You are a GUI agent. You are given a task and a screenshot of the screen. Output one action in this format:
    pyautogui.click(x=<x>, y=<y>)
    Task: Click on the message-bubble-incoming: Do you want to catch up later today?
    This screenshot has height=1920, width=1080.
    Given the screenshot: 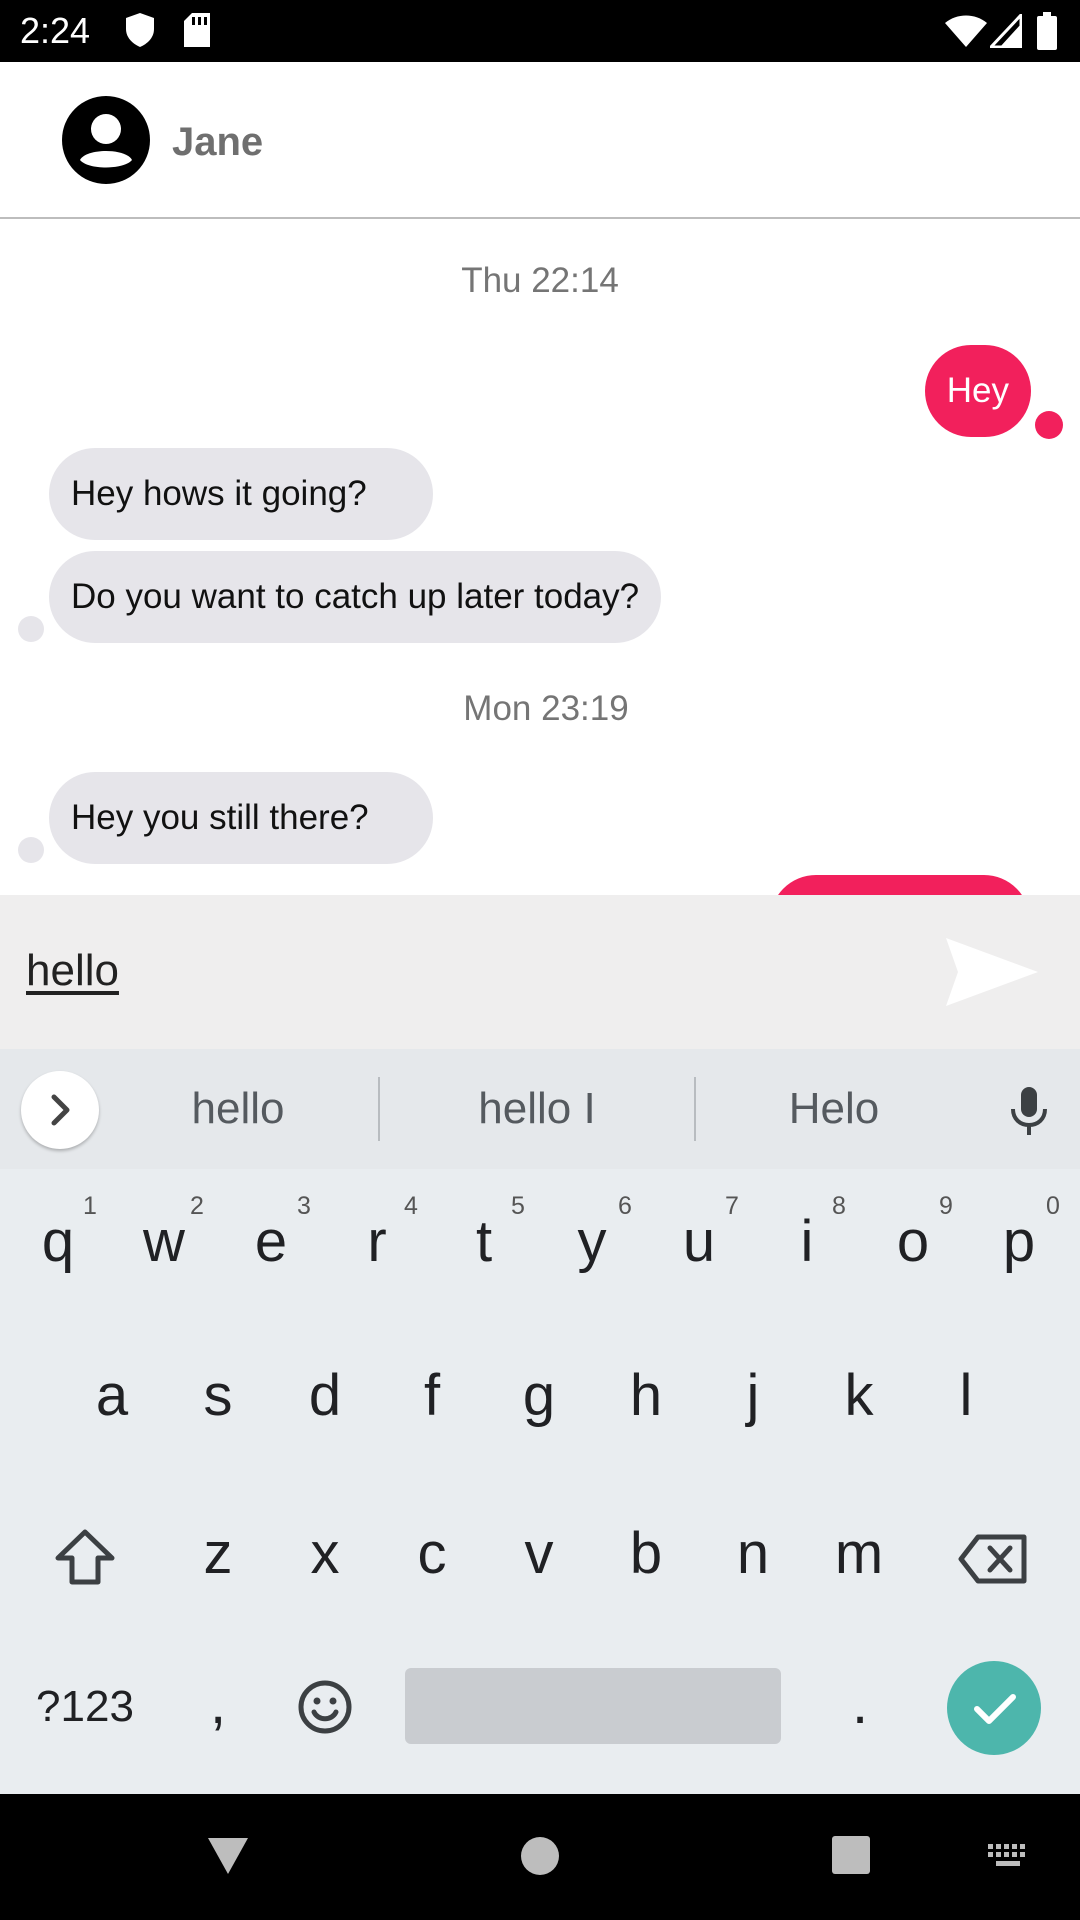 What is the action you would take?
    pyautogui.click(x=355, y=597)
    